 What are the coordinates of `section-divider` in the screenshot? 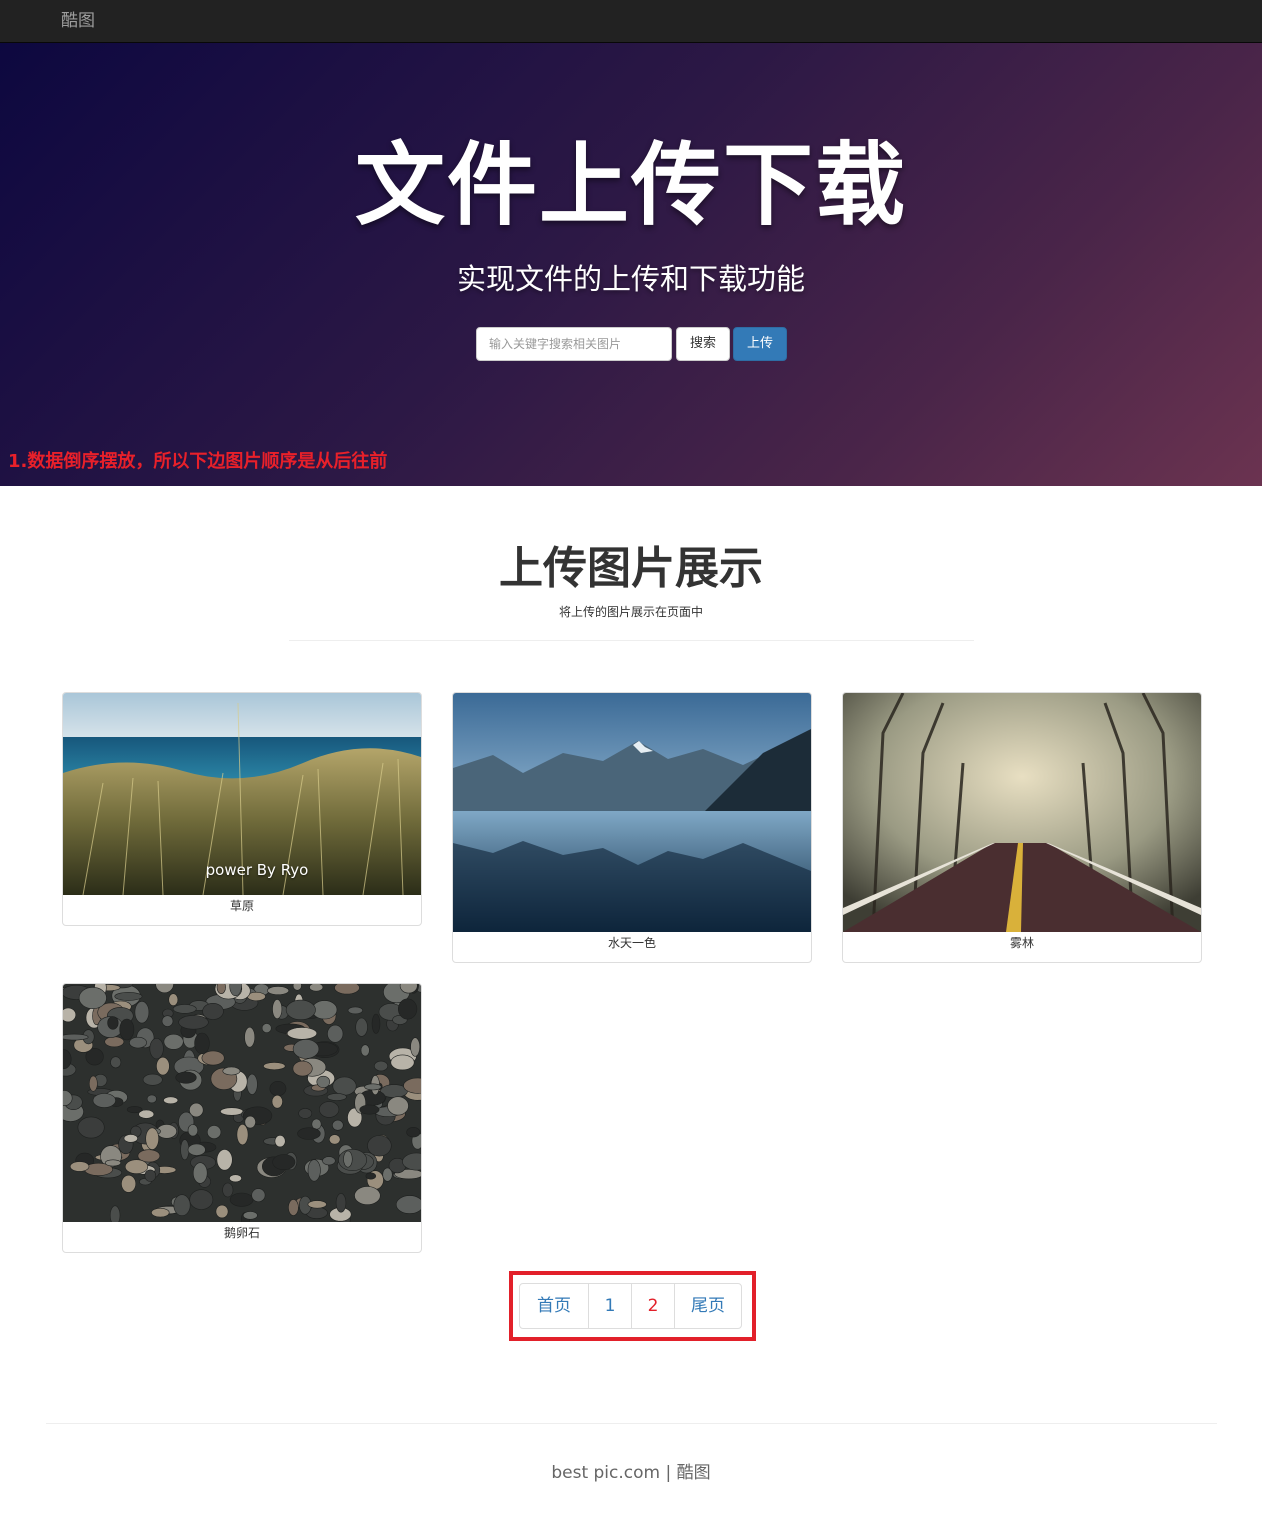 It's located at (631, 640).